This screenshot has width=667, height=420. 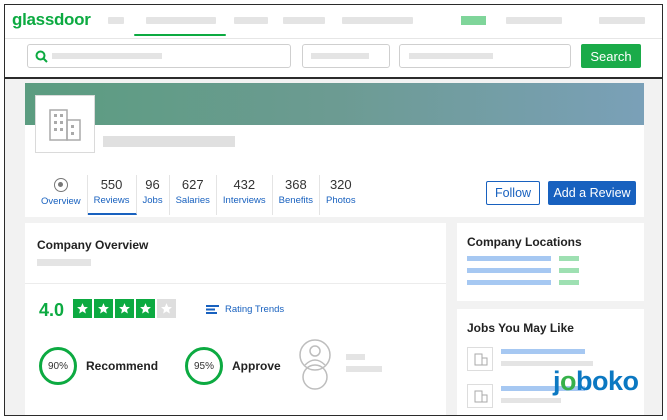 I want to click on tab-count: 627, so click(x=192, y=184).